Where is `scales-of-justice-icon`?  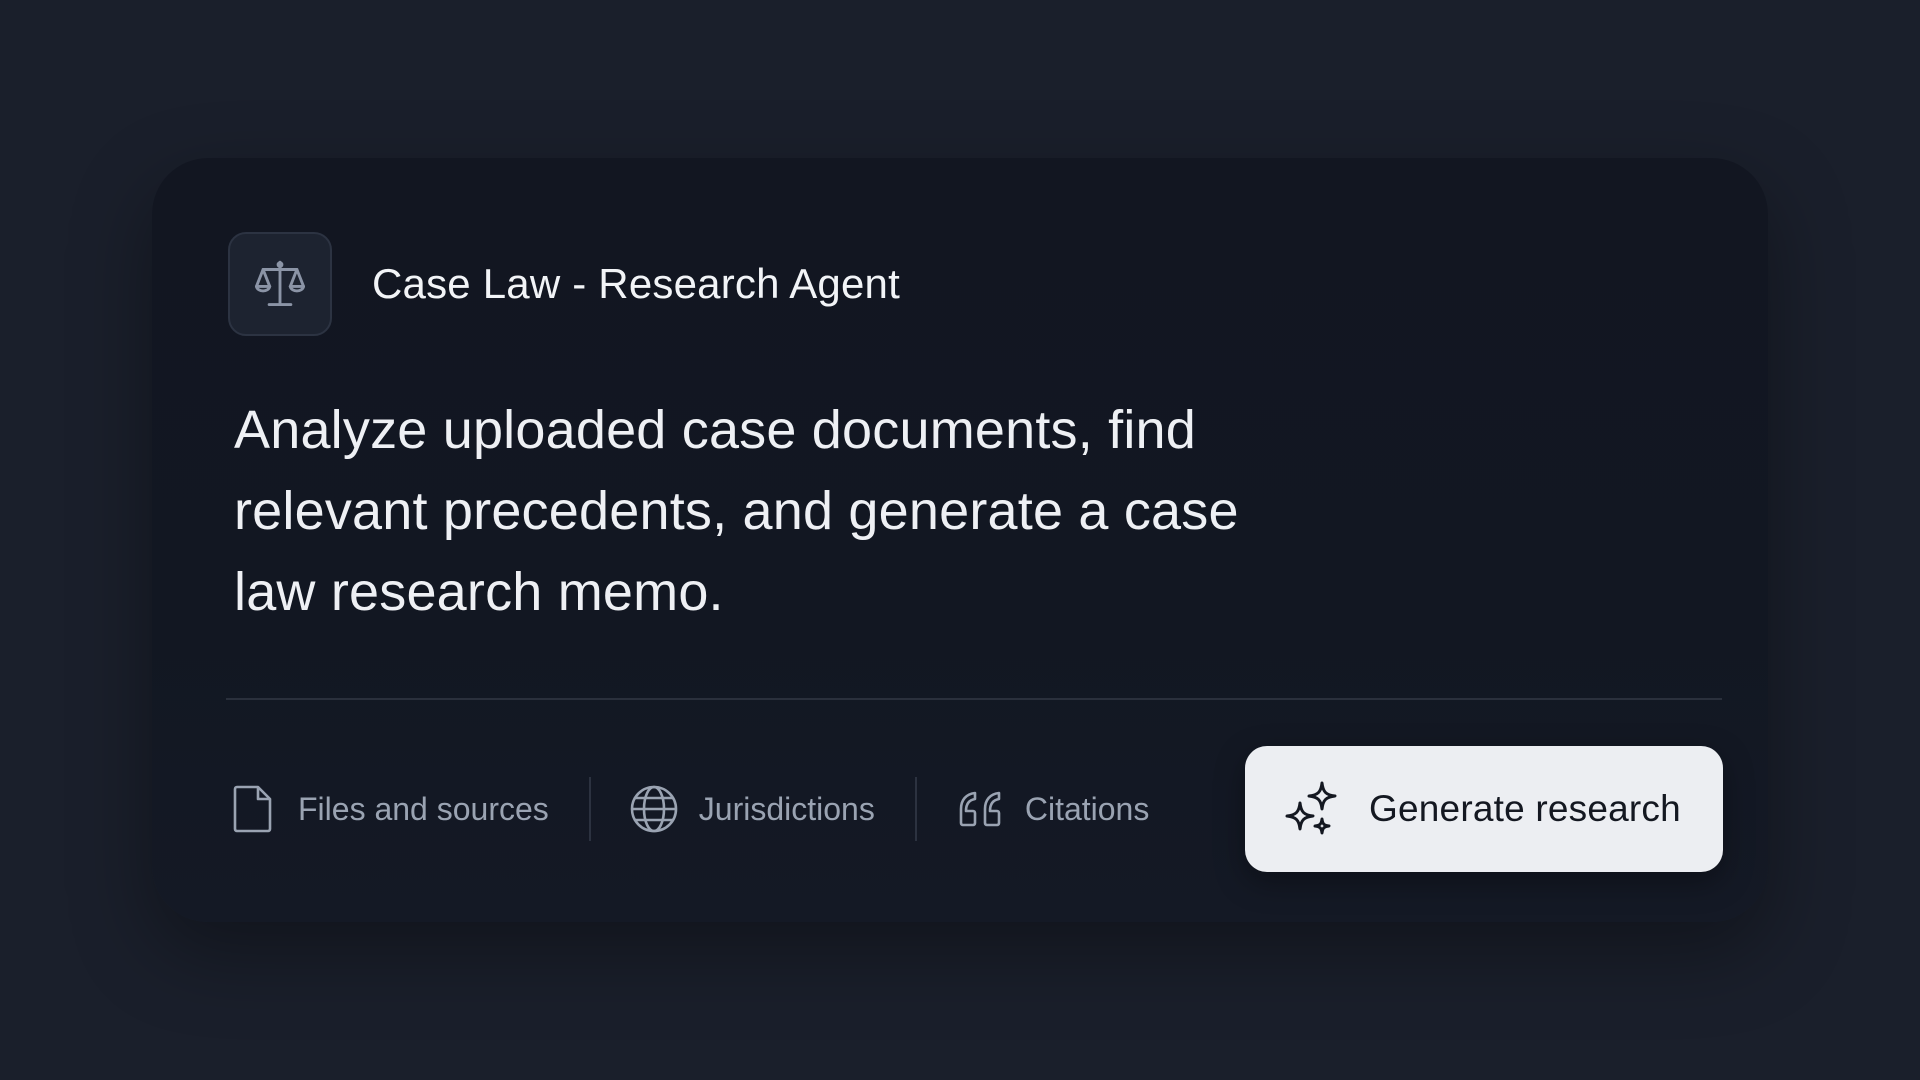 scales-of-justice-icon is located at coordinates (280, 283).